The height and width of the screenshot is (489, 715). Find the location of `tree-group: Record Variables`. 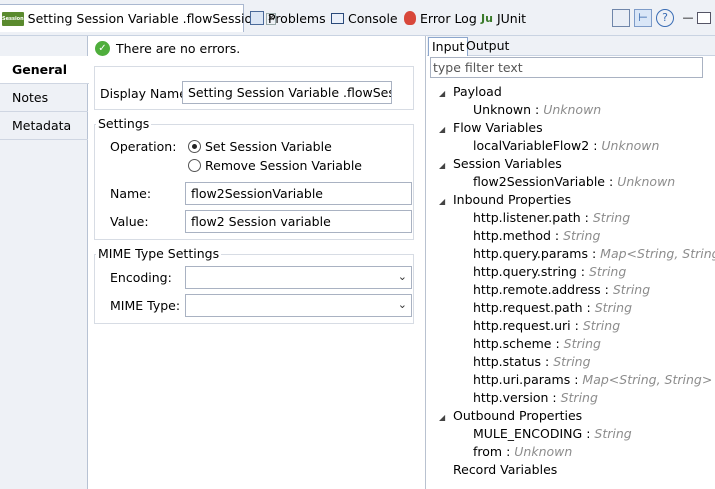

tree-group: Record Variables is located at coordinates (498, 470).